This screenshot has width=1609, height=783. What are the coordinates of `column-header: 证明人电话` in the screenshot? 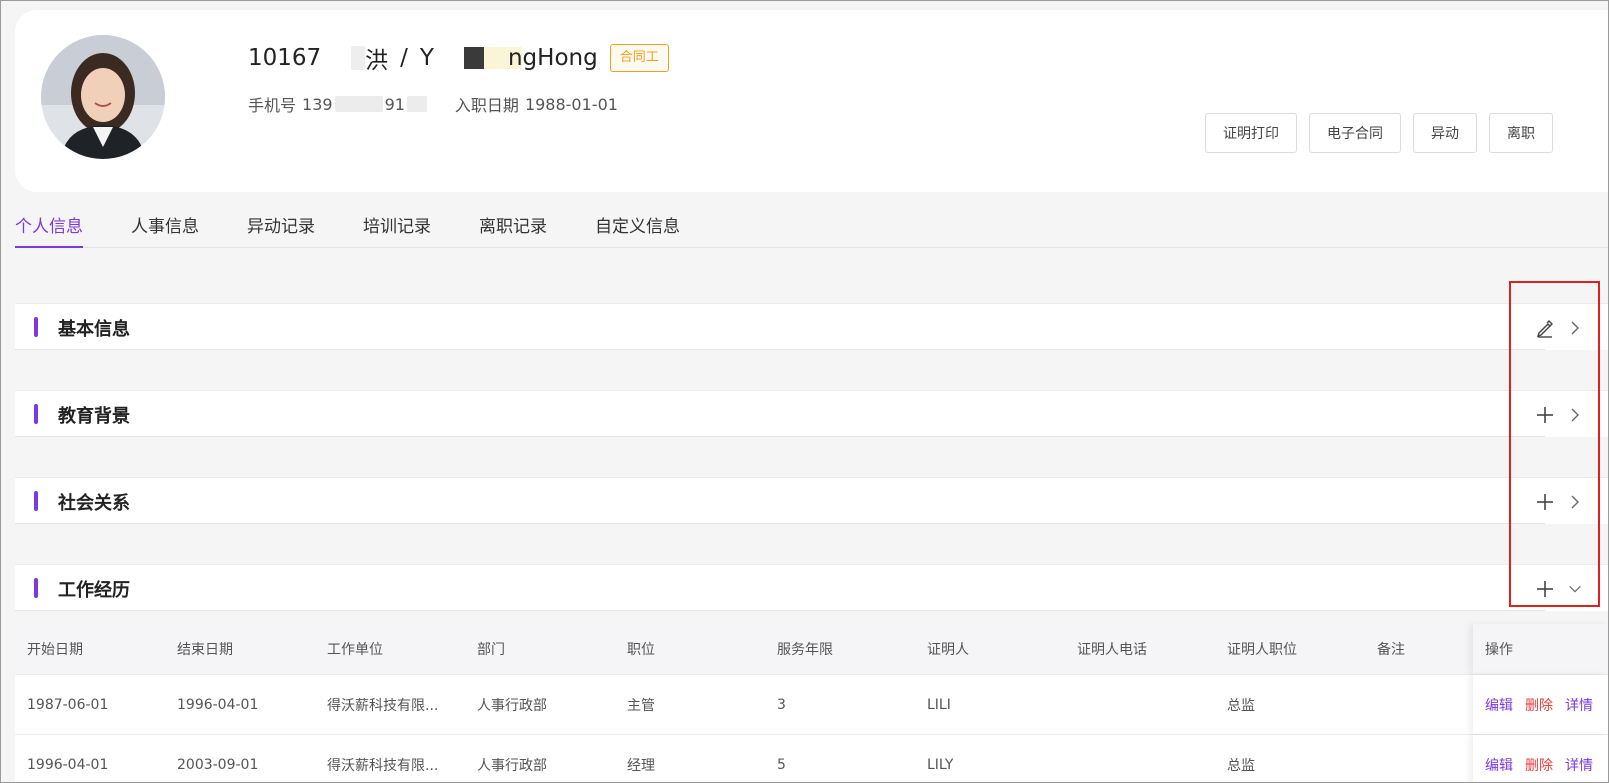 It's located at (1112, 650).